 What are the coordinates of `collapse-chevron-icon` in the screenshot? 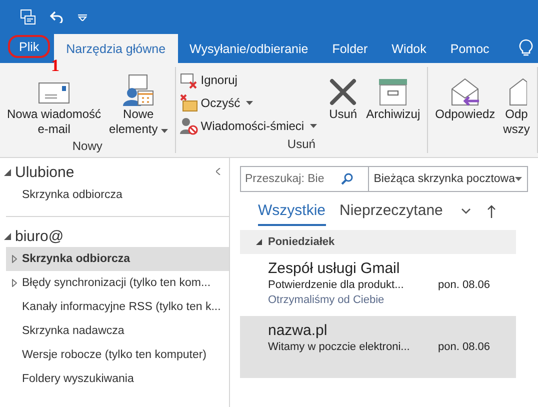 It's located at (218, 171).